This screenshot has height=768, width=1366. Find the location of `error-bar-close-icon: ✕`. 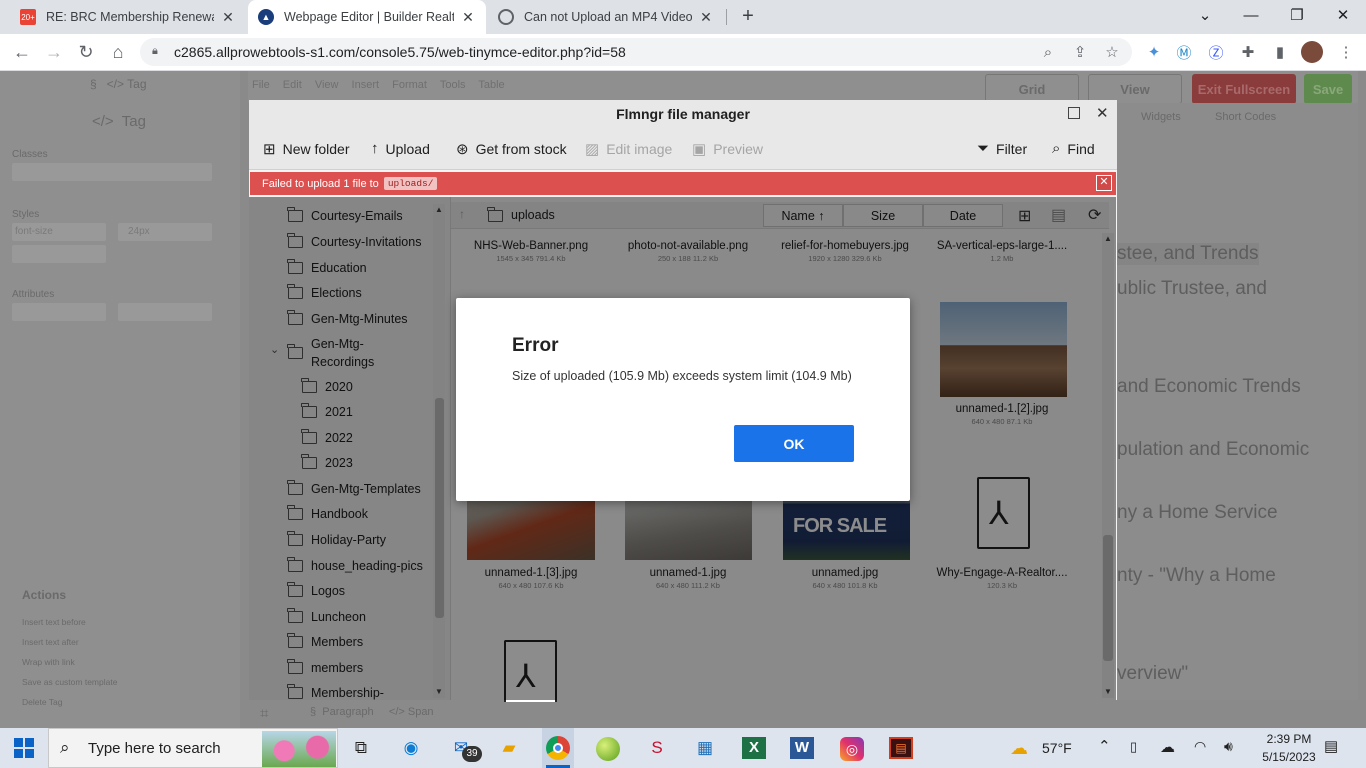

error-bar-close-icon: ✕ is located at coordinates (1104, 183).